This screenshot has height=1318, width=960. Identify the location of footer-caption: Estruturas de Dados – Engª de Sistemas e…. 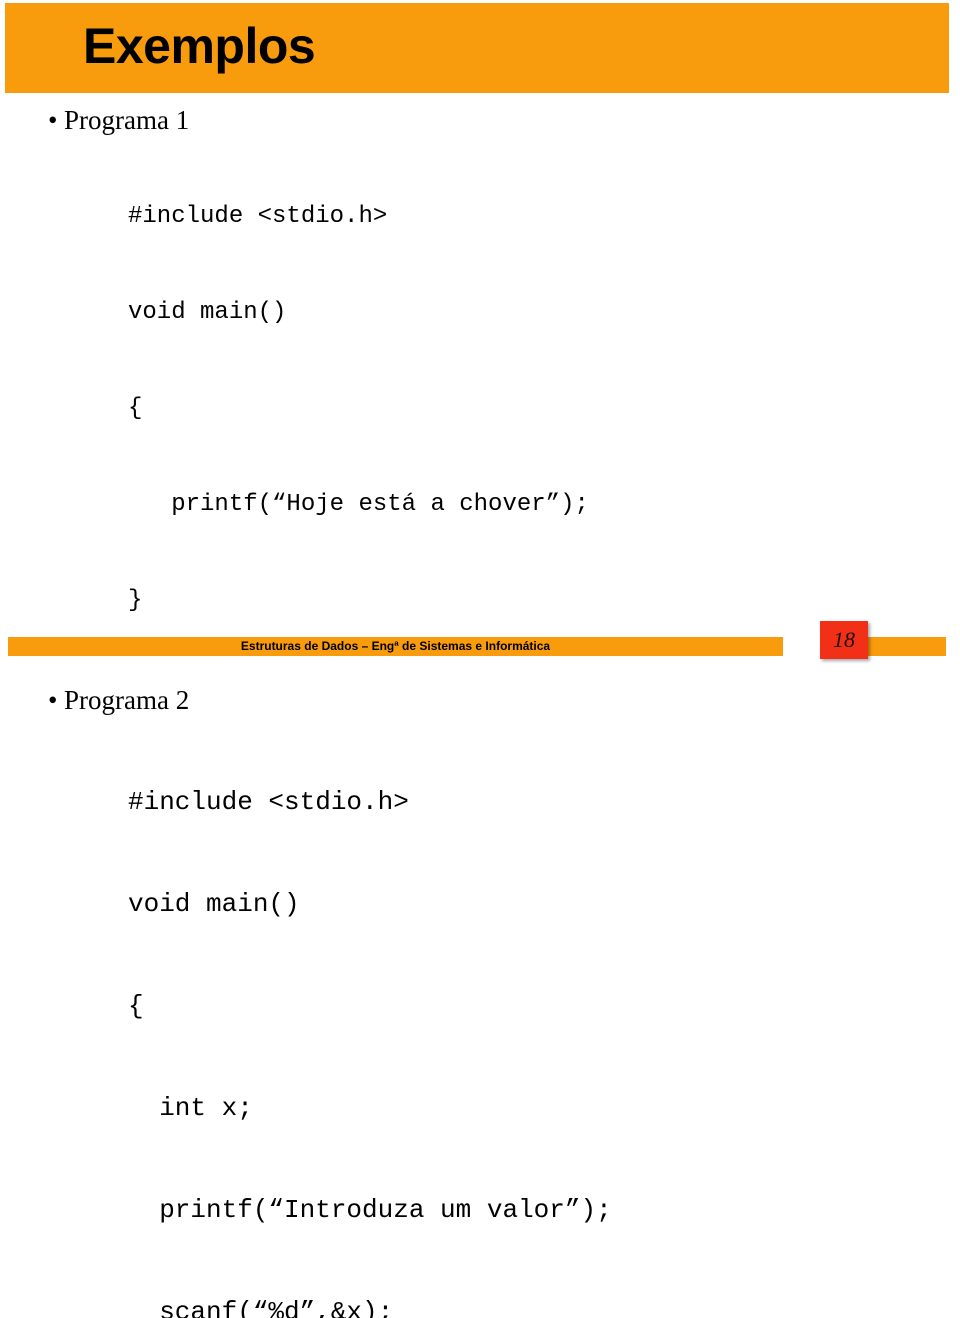
(395, 646).